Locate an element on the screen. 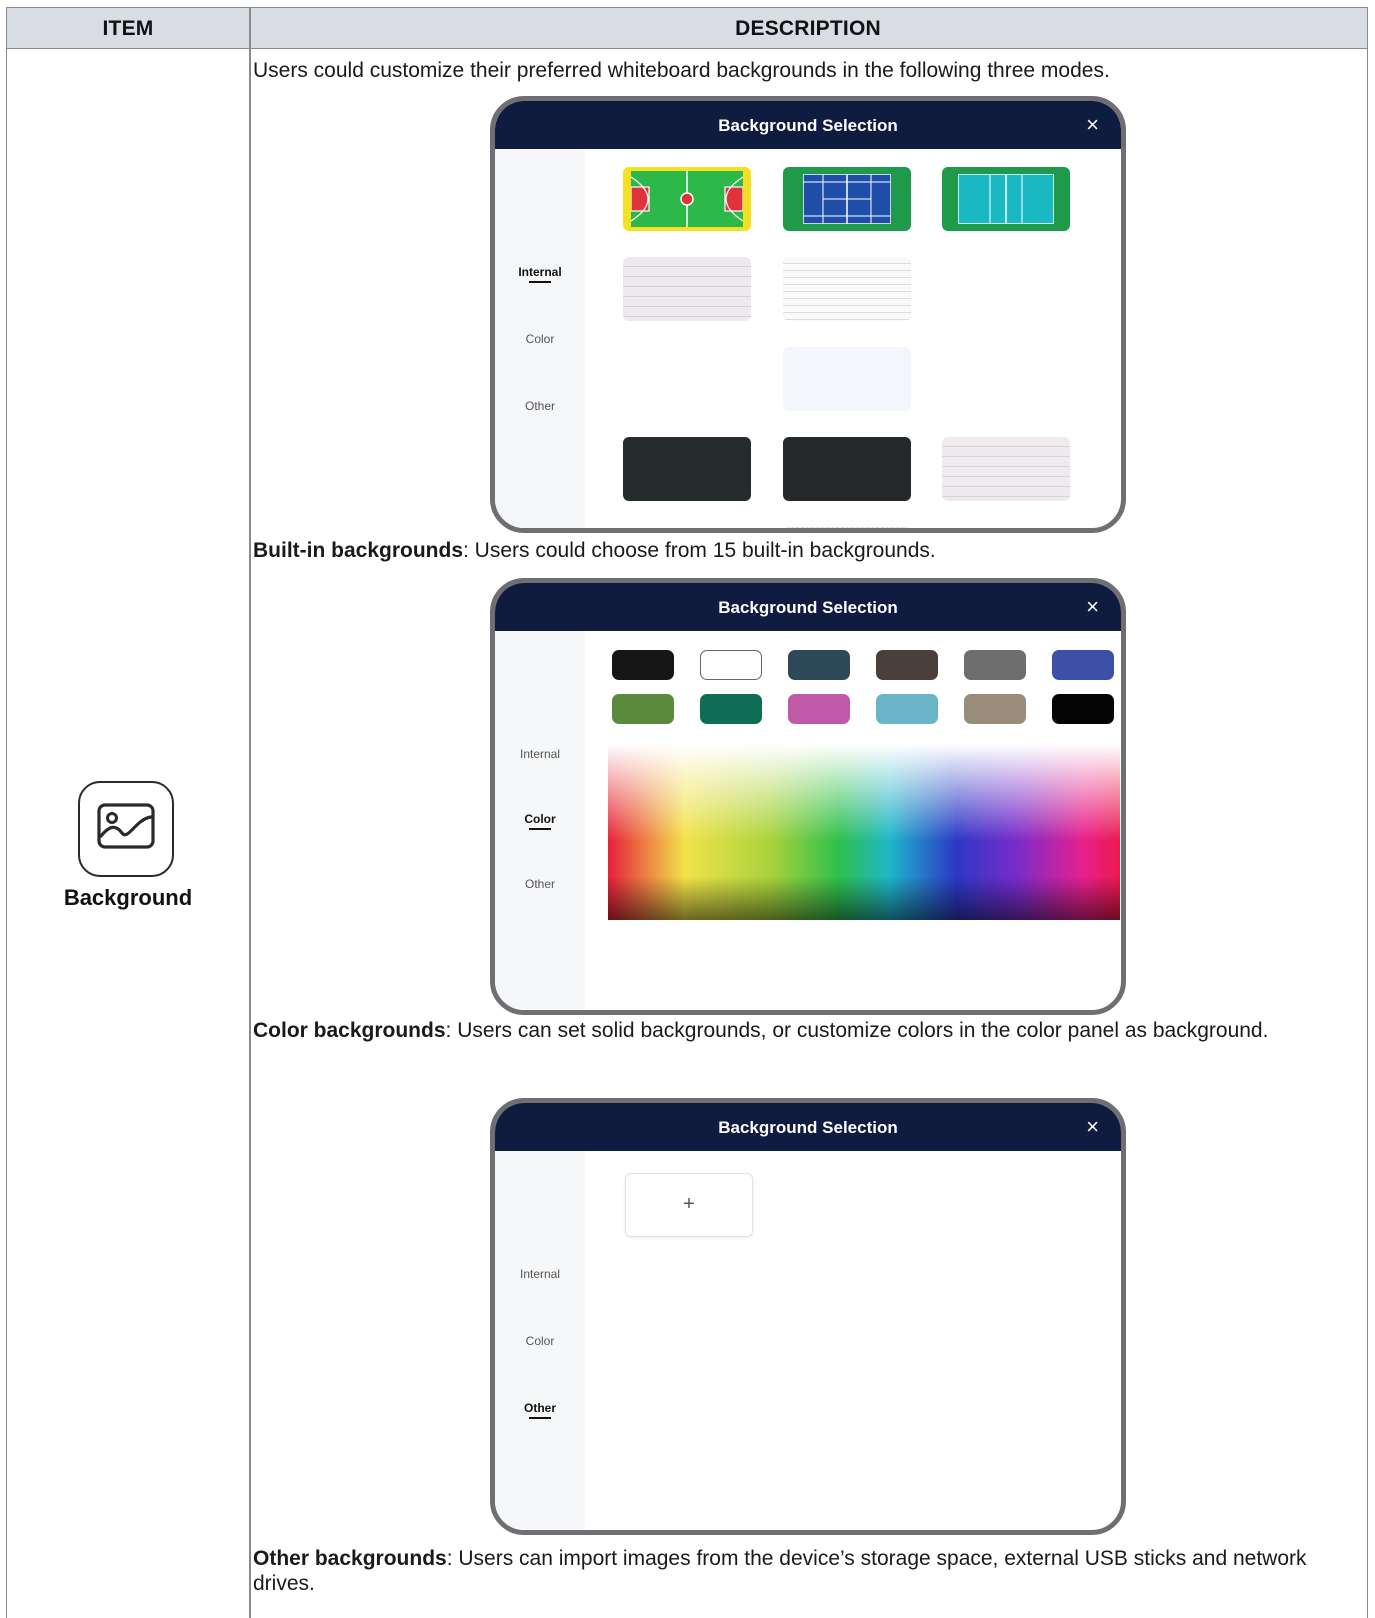 The width and height of the screenshot is (1375, 1618). bg-dark-slate is located at coordinates (687, 469).